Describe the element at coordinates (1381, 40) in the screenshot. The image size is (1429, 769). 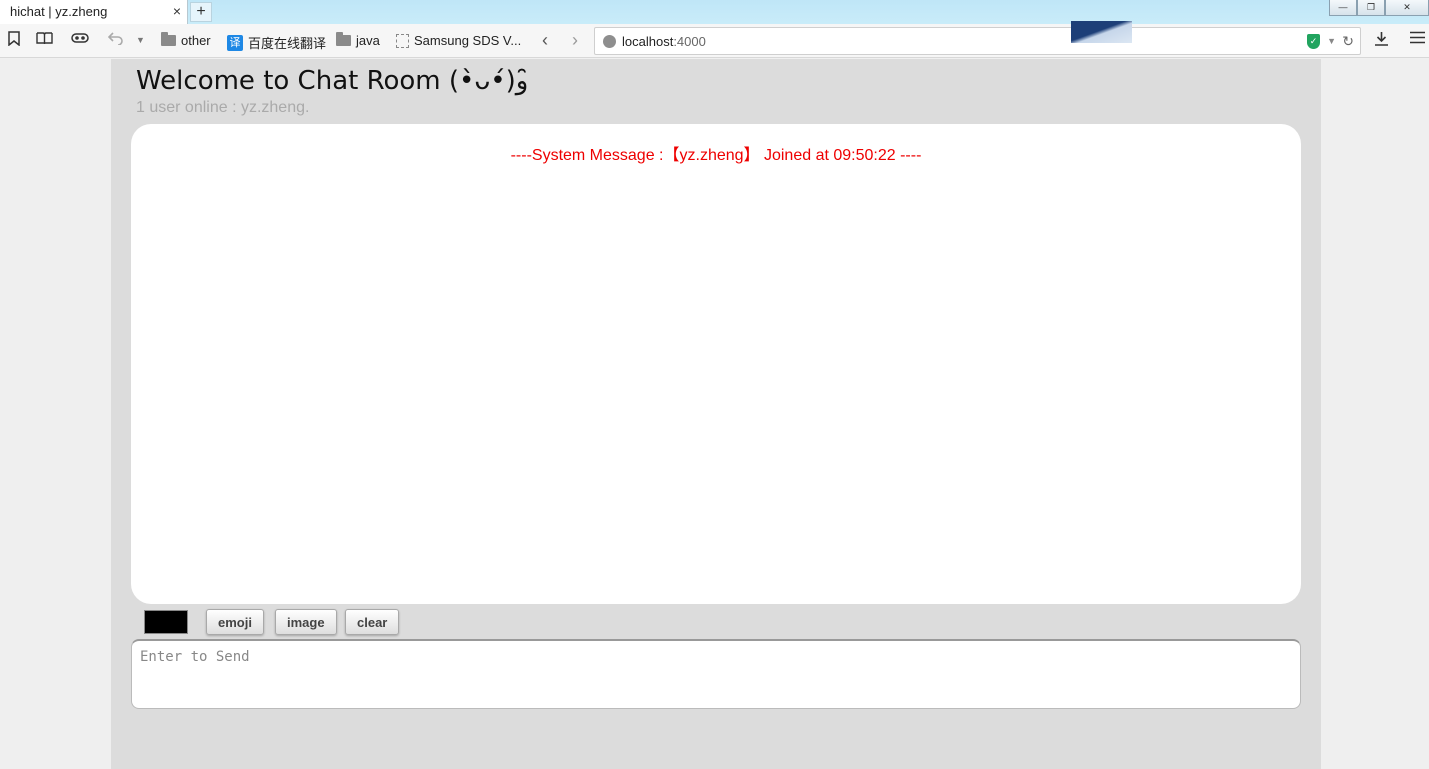
I see `download-icon` at that location.